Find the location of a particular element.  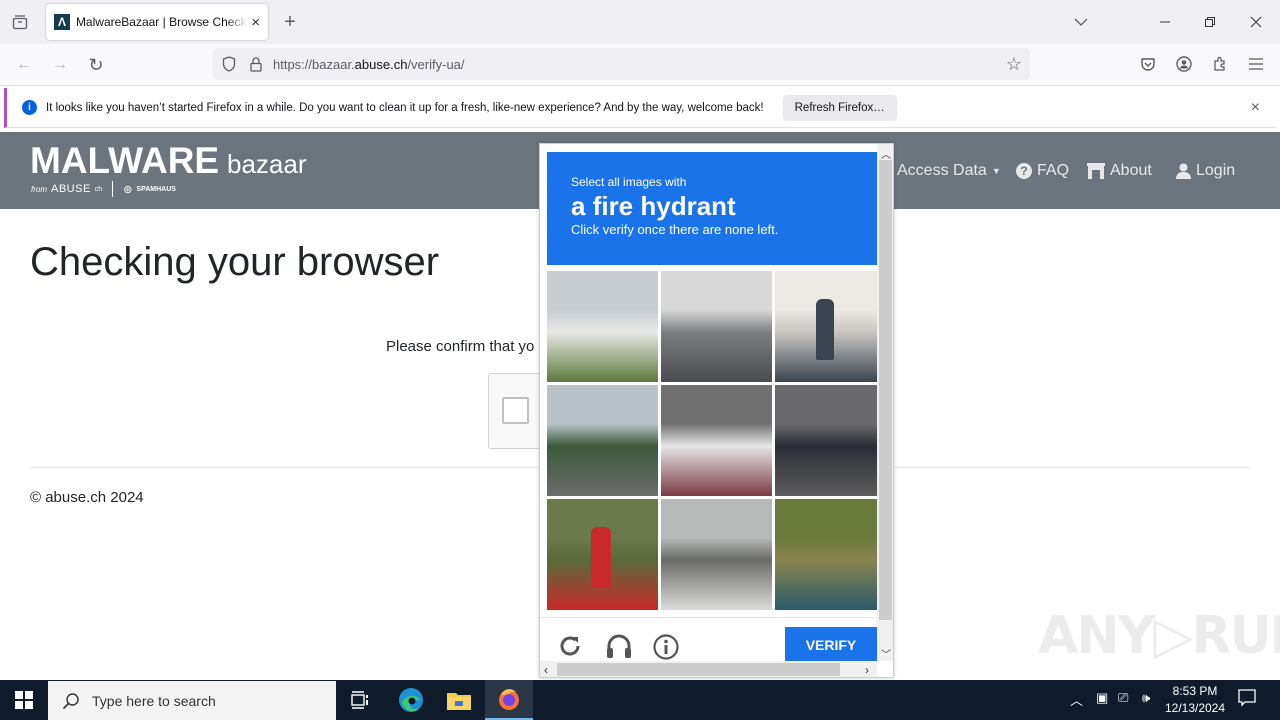

nav-about-label: About is located at coordinates (1131, 170).